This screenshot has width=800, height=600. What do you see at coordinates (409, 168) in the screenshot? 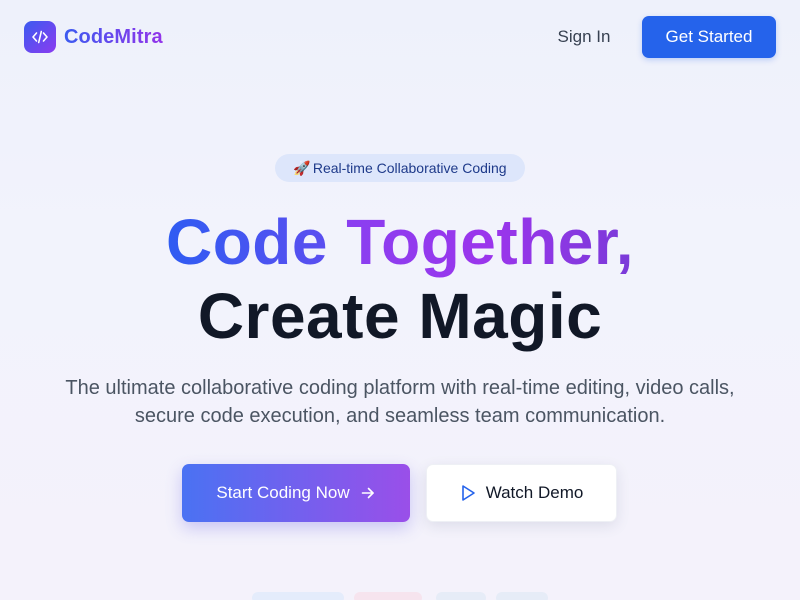
I see `badge-text: Real-time Collaborative Coding` at bounding box center [409, 168].